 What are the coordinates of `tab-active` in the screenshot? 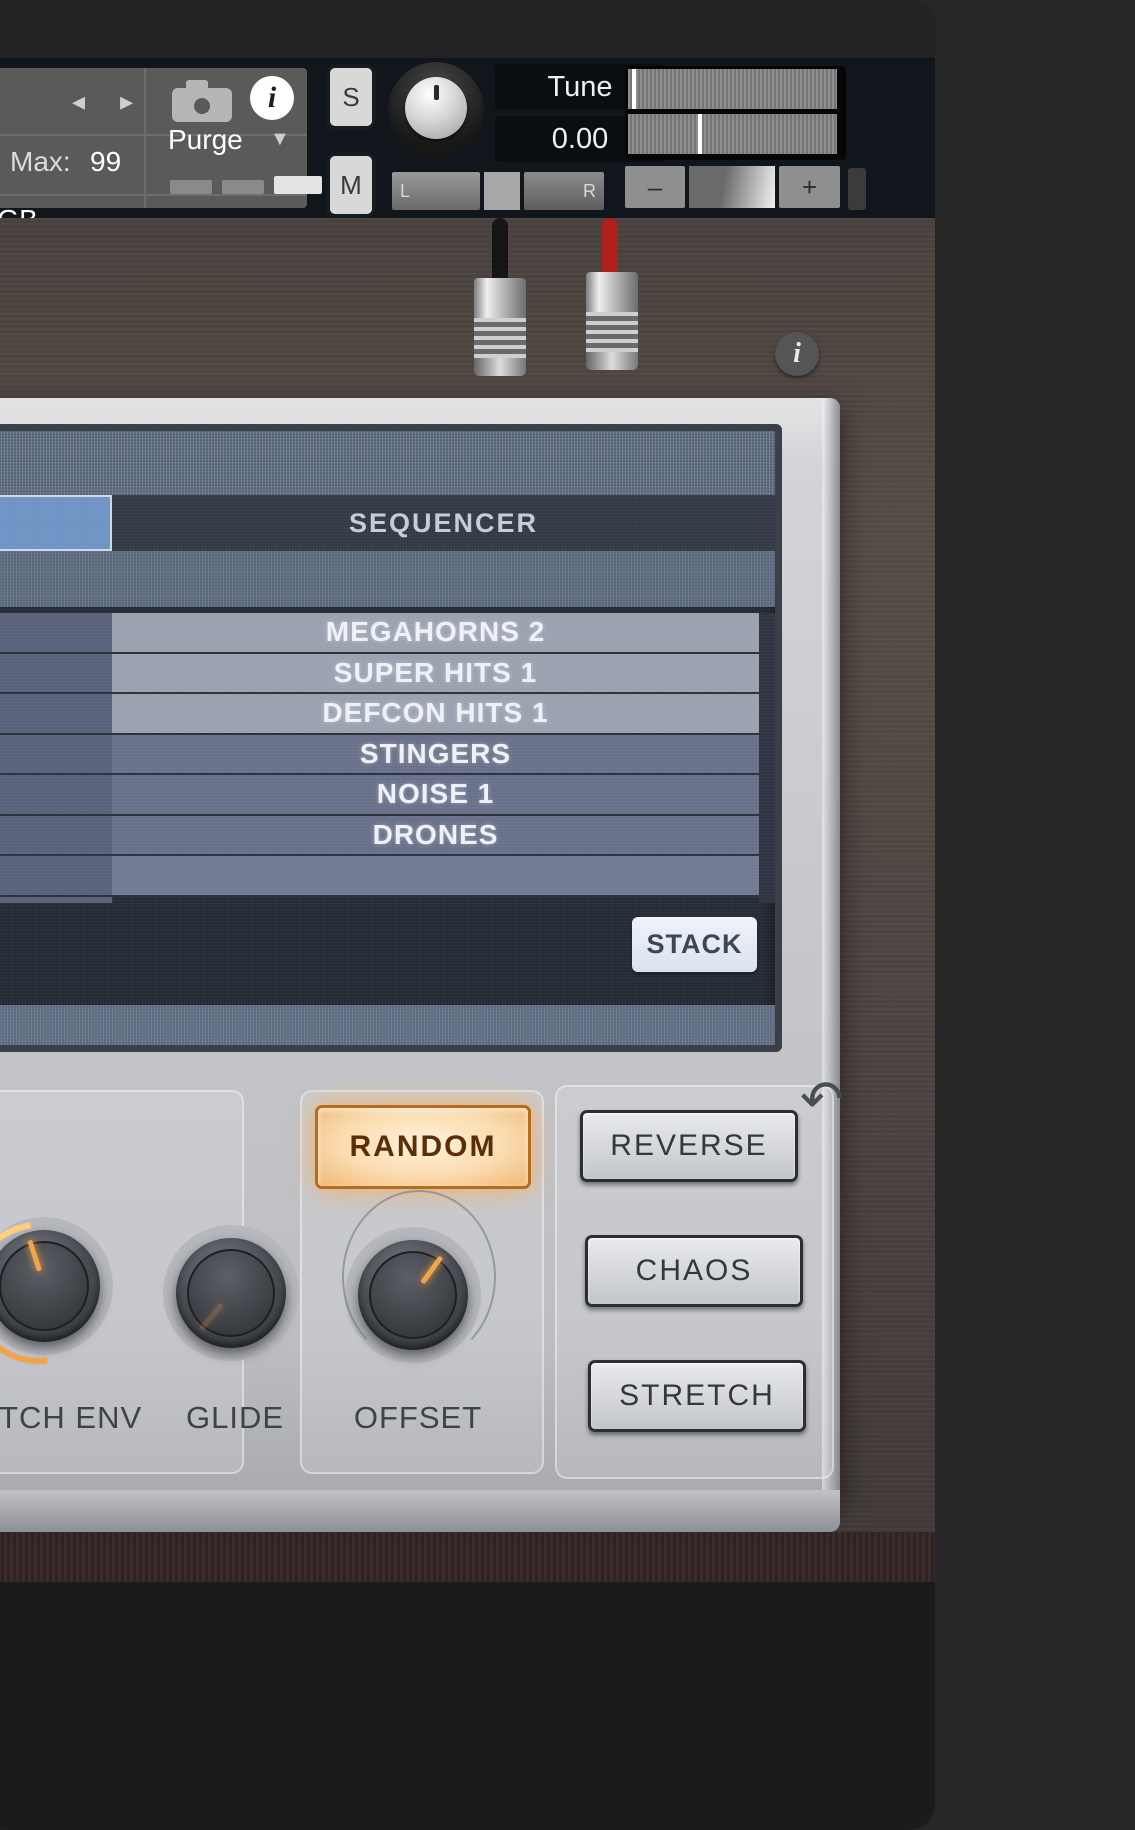 It's located at (56, 523).